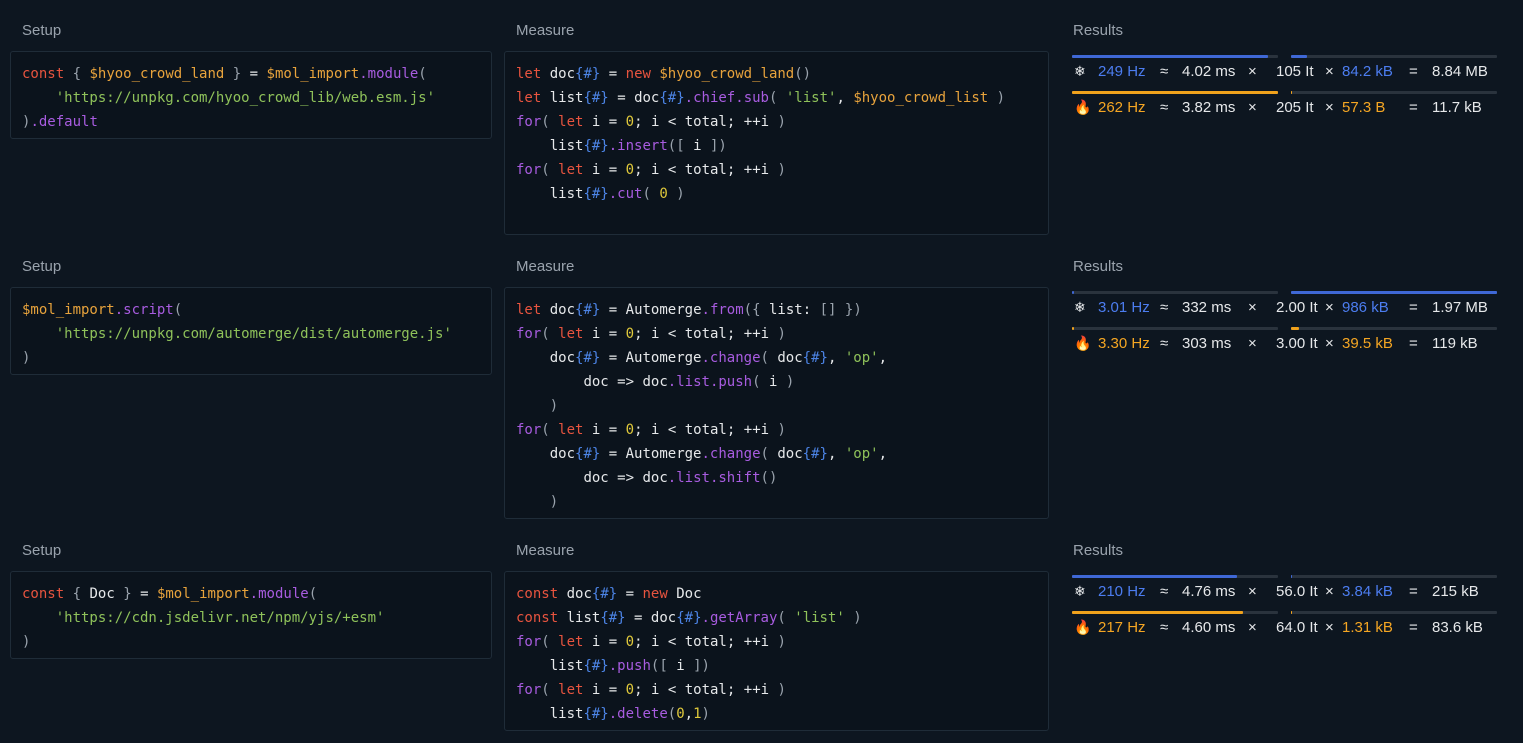  Describe the element at coordinates (1295, 107) in the screenshot. I see `iterations-value: 205 It` at that location.